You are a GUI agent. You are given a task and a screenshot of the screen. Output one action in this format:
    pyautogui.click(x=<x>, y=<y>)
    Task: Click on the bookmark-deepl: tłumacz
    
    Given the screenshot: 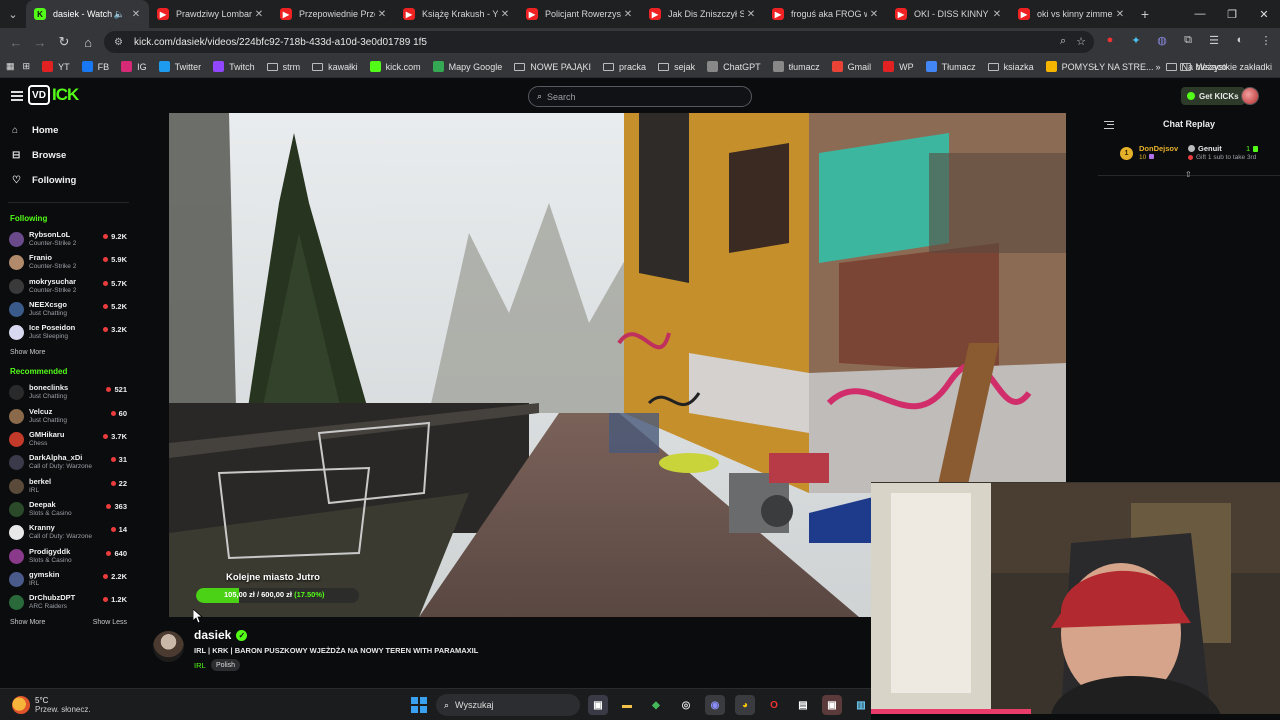 What is the action you would take?
    pyautogui.click(x=796, y=66)
    